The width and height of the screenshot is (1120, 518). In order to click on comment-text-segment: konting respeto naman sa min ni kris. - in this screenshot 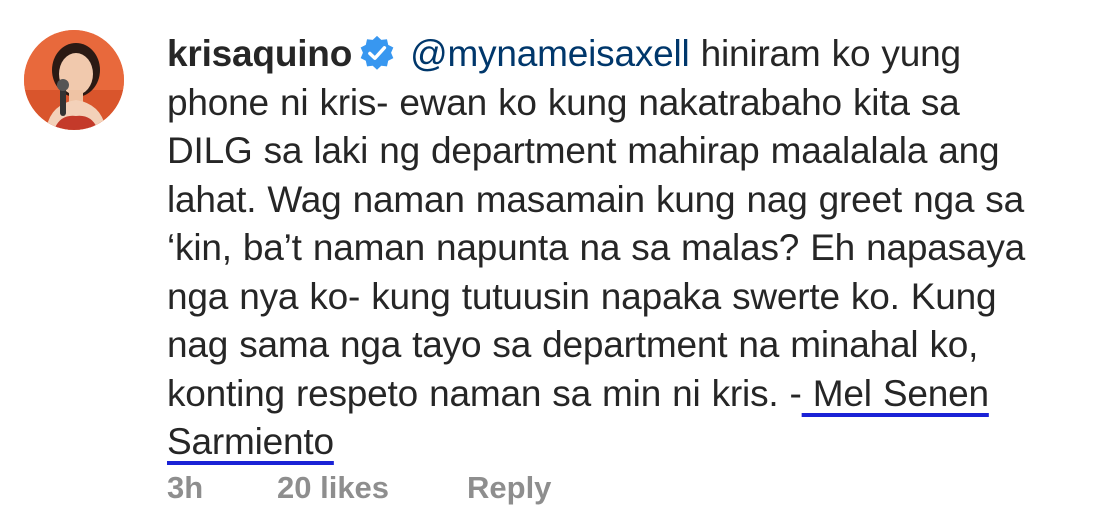, I will do `click(484, 393)`.